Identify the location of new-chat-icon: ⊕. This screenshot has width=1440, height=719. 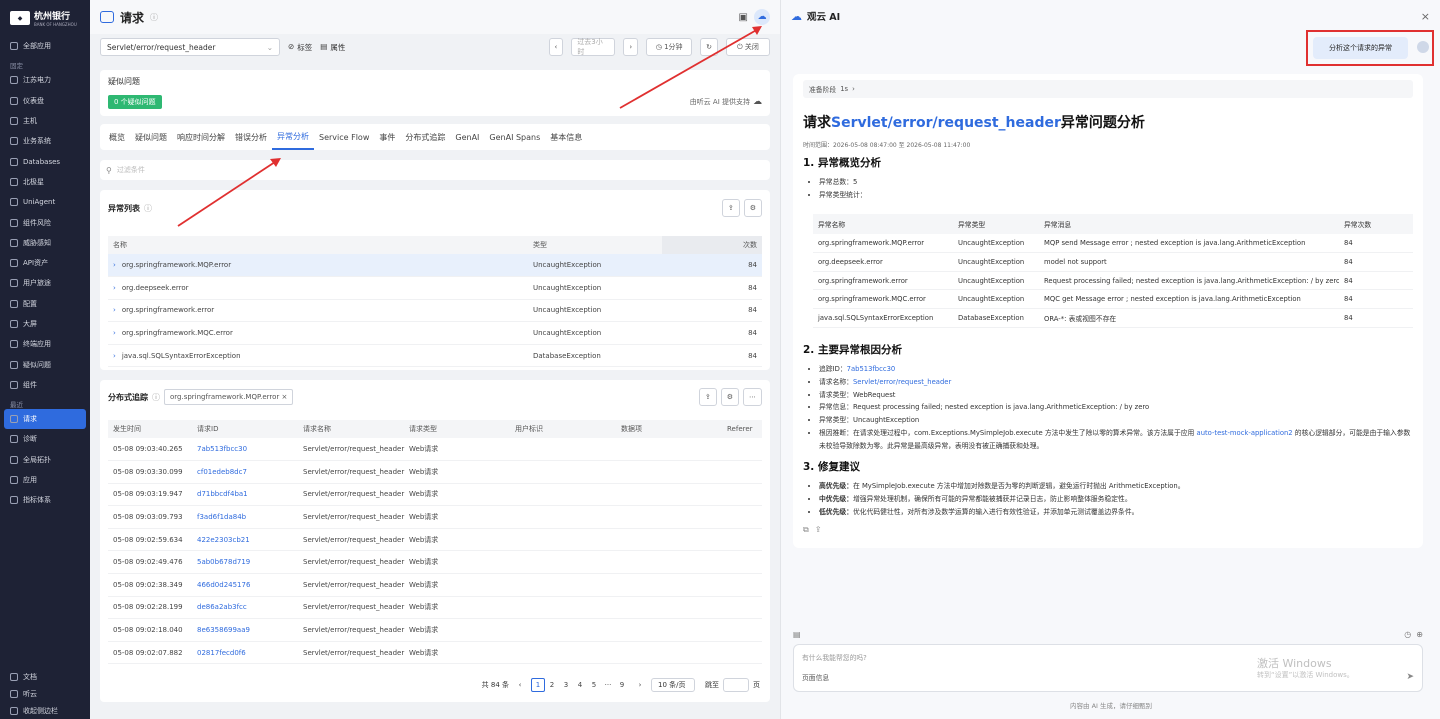
(1419, 634).